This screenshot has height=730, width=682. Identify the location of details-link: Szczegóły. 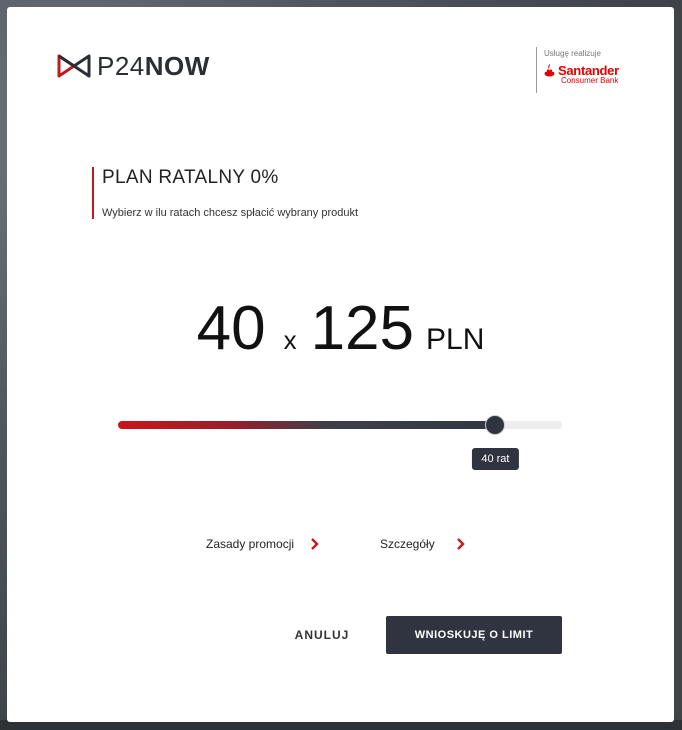
(423, 544).